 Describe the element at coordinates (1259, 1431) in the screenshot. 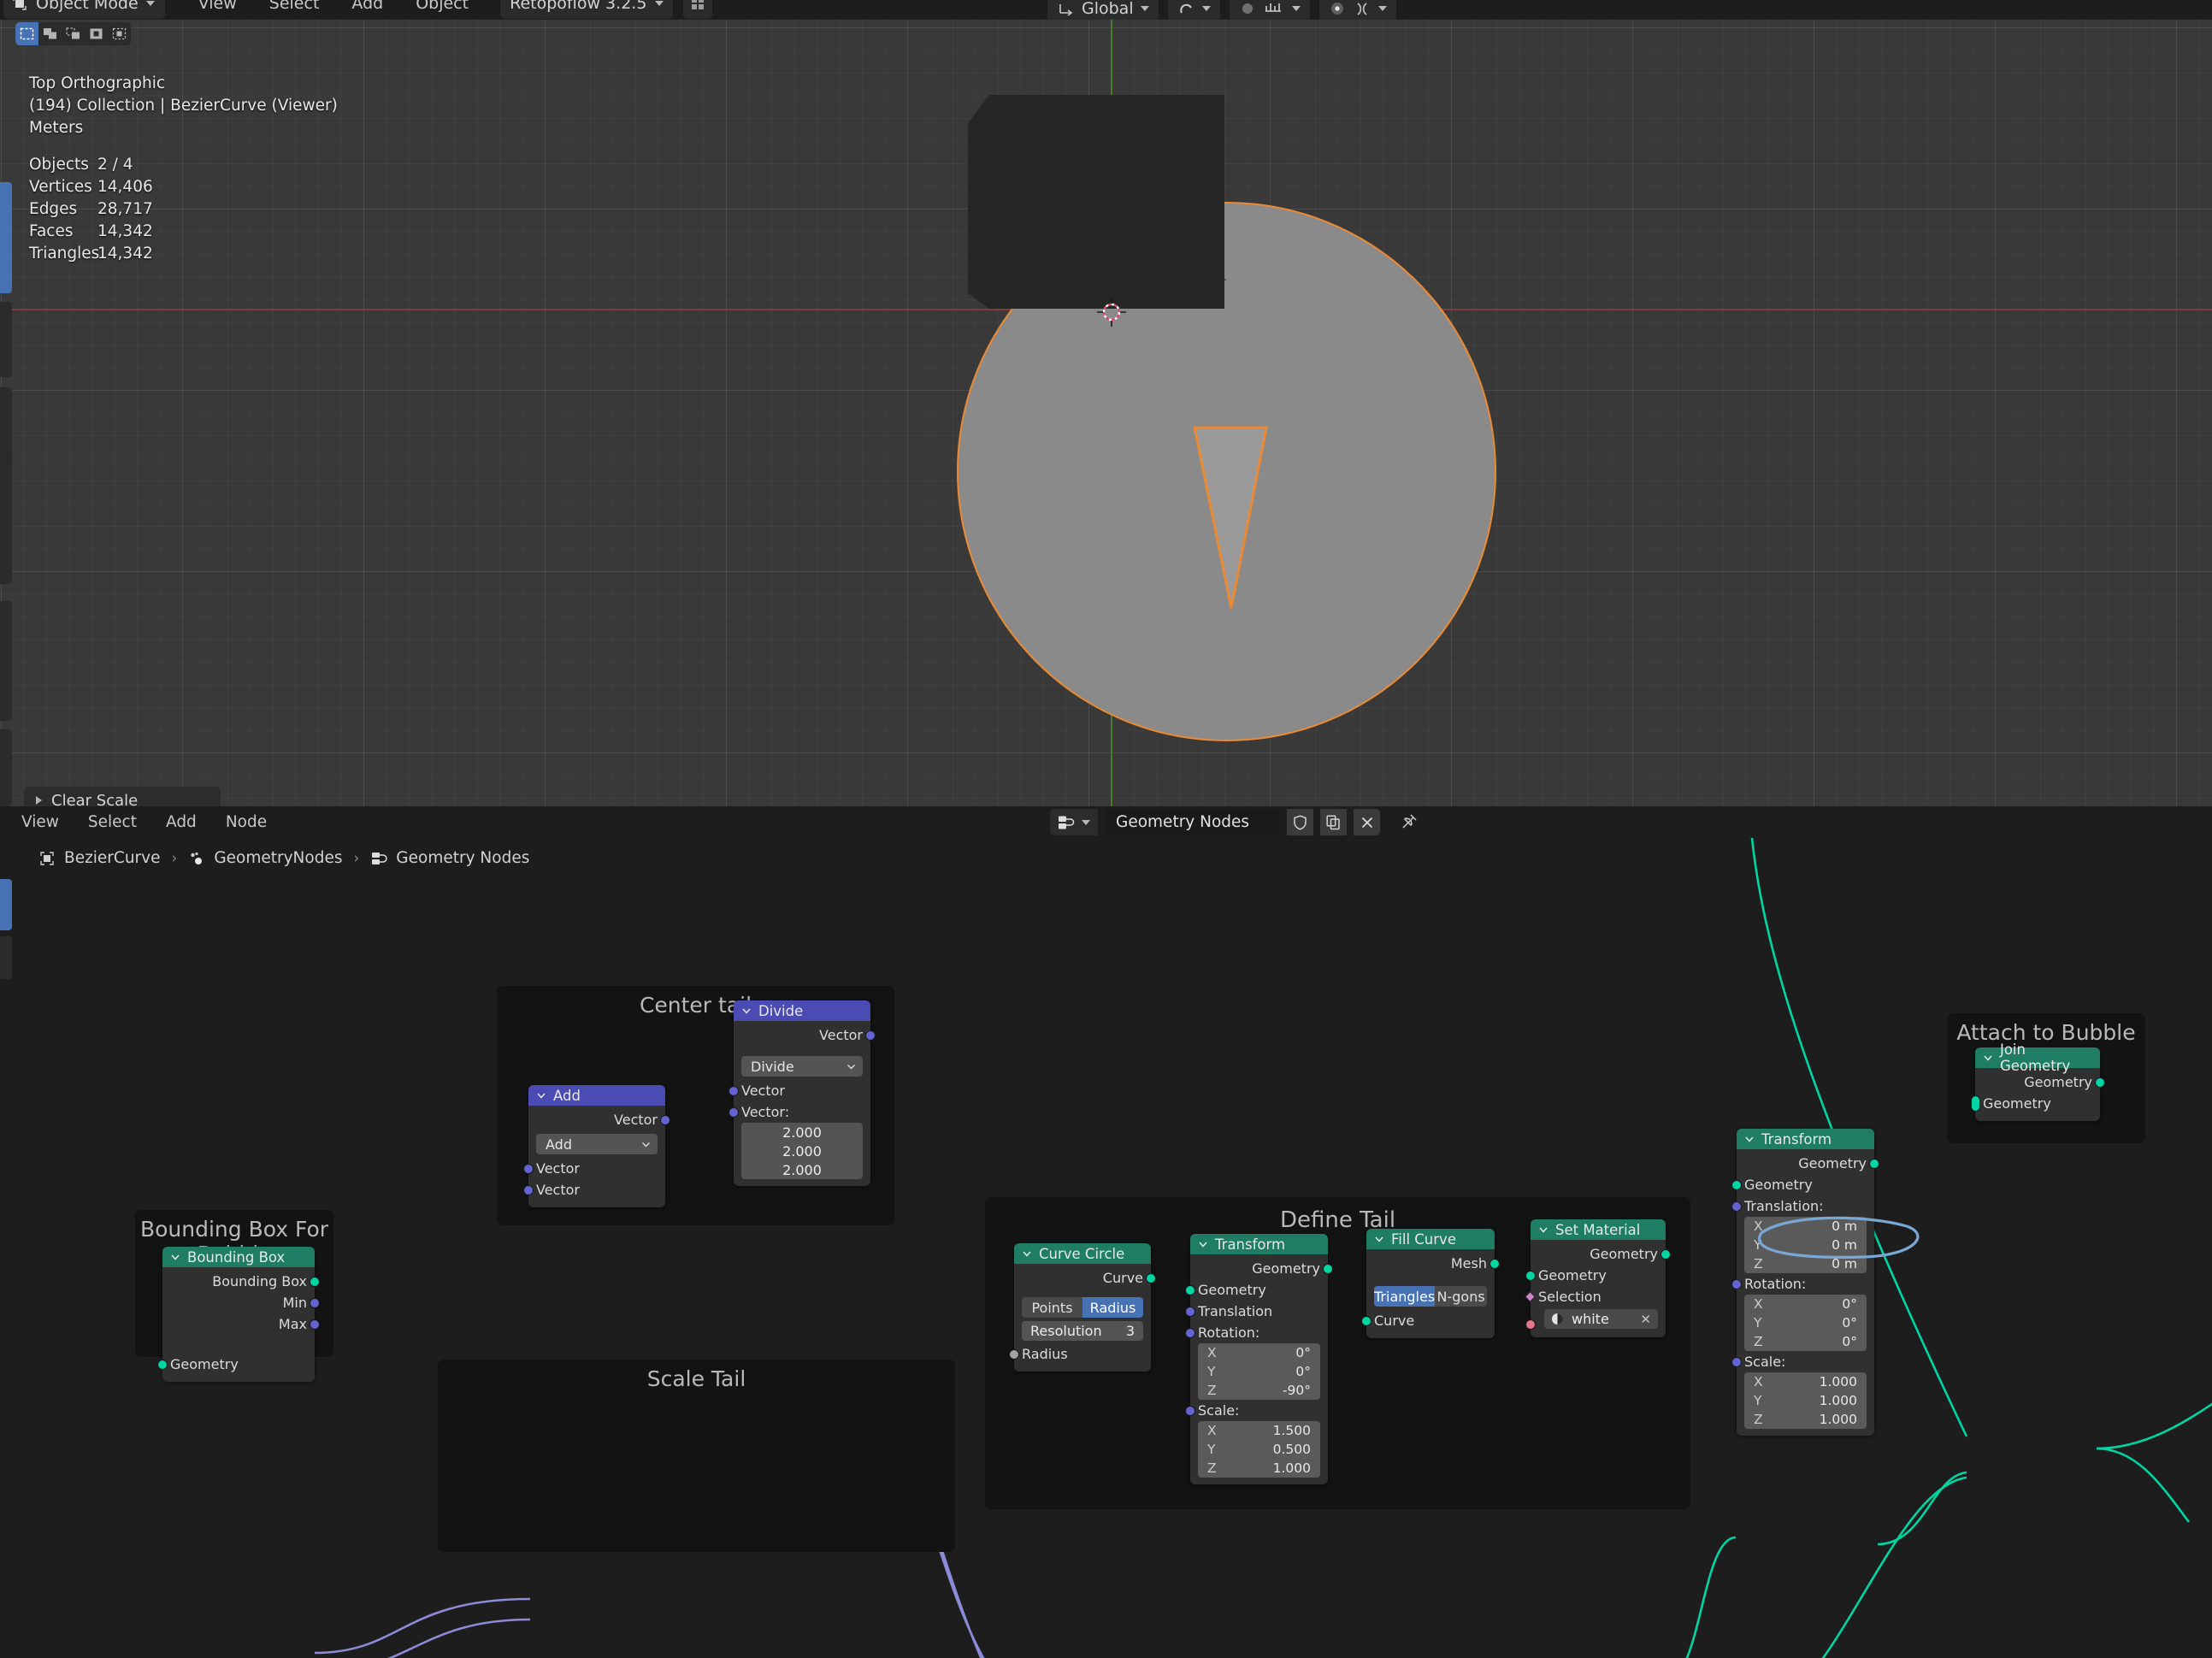

I see `scale-x-field: X 1.500` at that location.